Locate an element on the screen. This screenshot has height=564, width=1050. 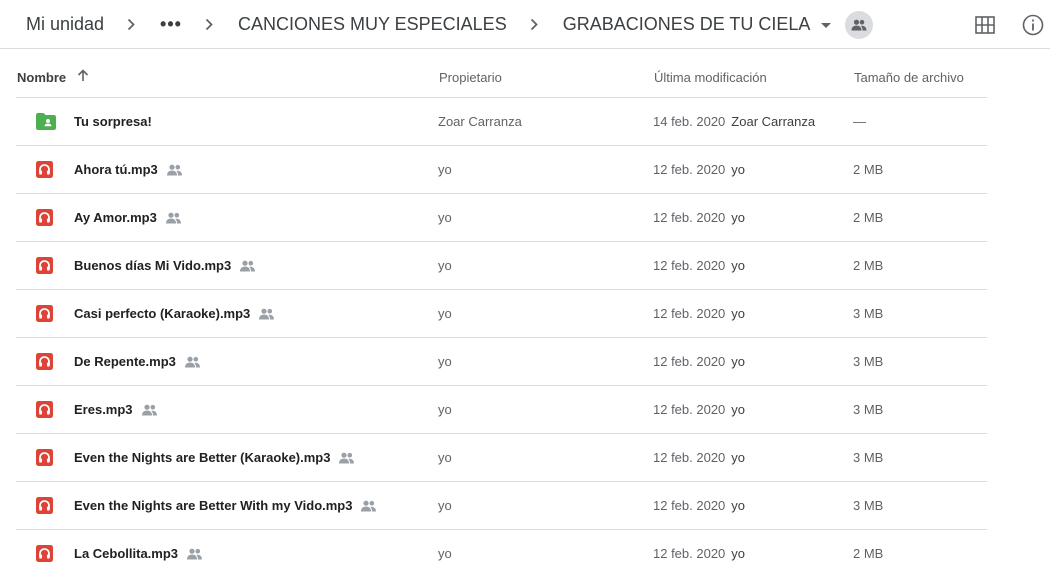
column-header-name-label: Nombre is located at coordinates (42, 77).